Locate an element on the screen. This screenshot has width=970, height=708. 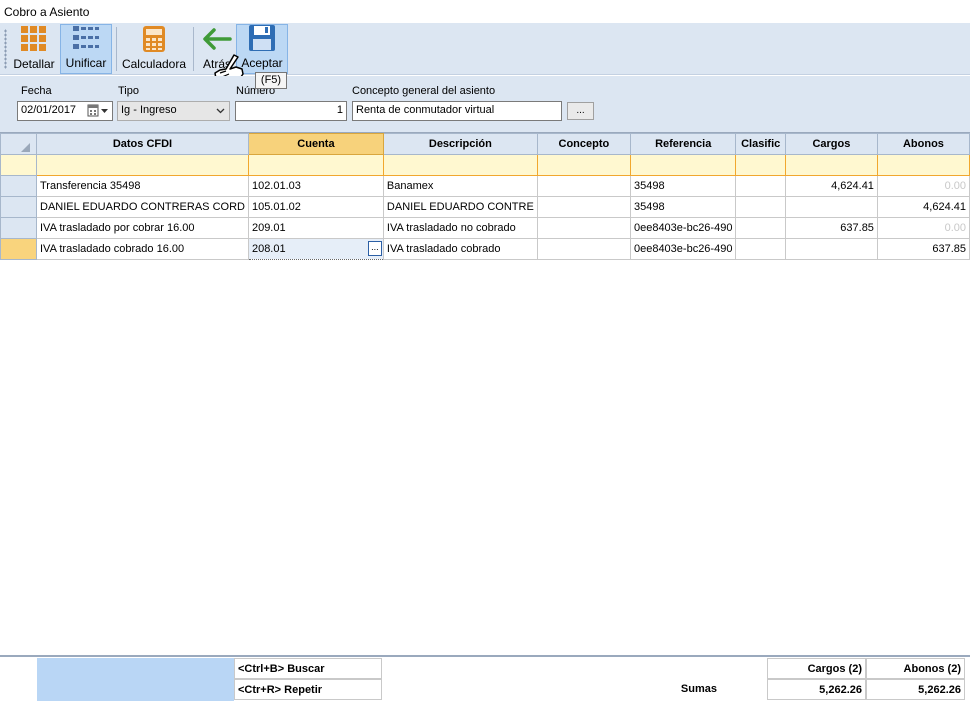
buscar-shortcut: <Ctrl+B> Buscar is located at coordinates (308, 668).